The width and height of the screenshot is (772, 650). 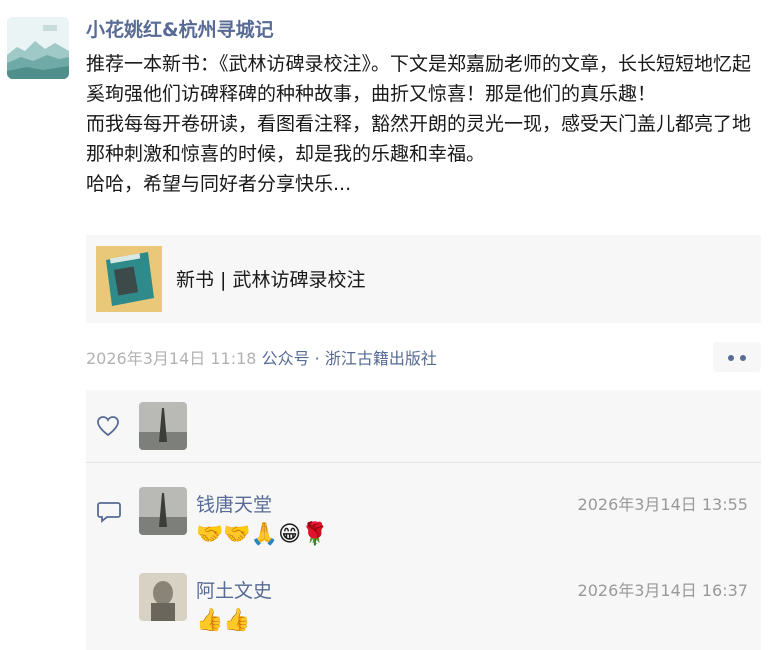 What do you see at coordinates (38, 48) in the screenshot?
I see `author-avatar` at bounding box center [38, 48].